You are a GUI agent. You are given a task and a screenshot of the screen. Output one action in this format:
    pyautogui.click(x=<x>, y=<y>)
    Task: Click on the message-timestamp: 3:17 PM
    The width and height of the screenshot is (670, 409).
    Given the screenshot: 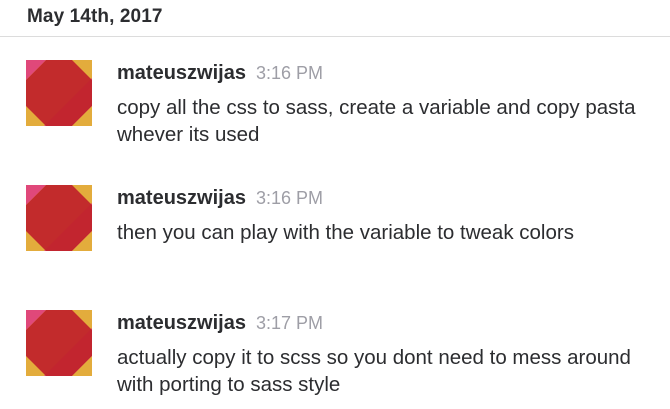 What is the action you would take?
    pyautogui.click(x=289, y=323)
    